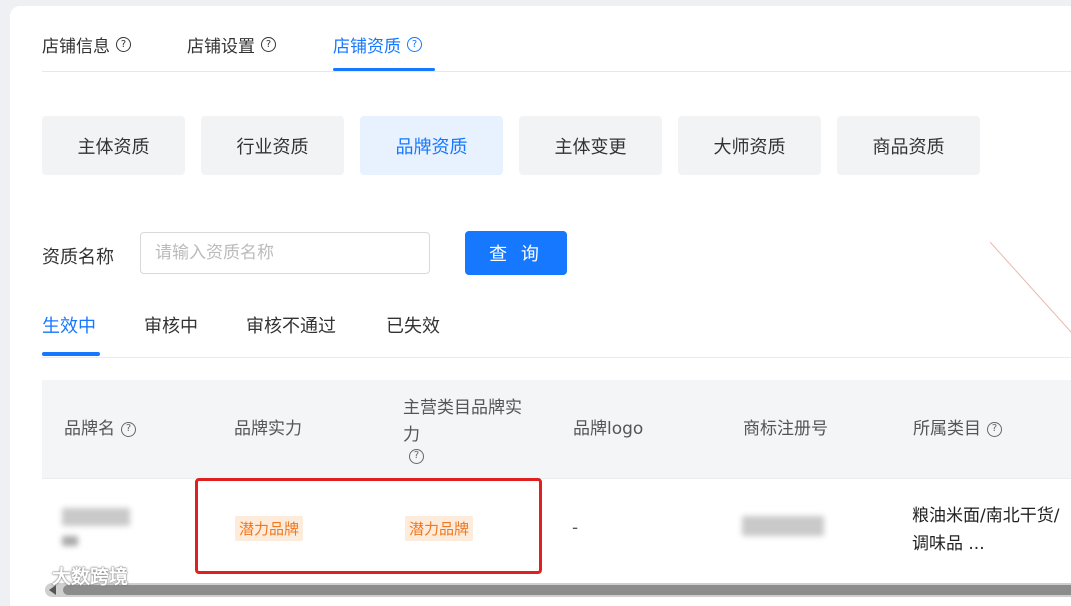 This screenshot has width=1071, height=606. What do you see at coordinates (76, 47) in the screenshot?
I see `tab-store-info-label: 店铺信息` at bounding box center [76, 47].